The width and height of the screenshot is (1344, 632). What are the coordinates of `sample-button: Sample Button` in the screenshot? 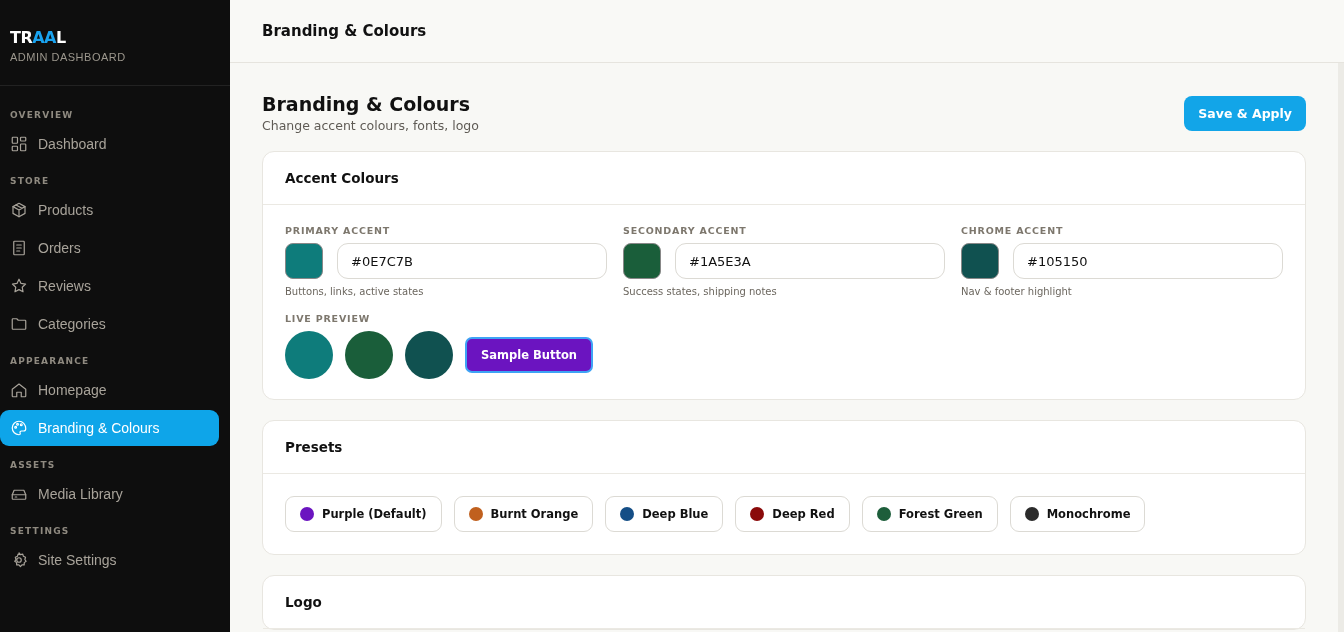 It's located at (529, 355).